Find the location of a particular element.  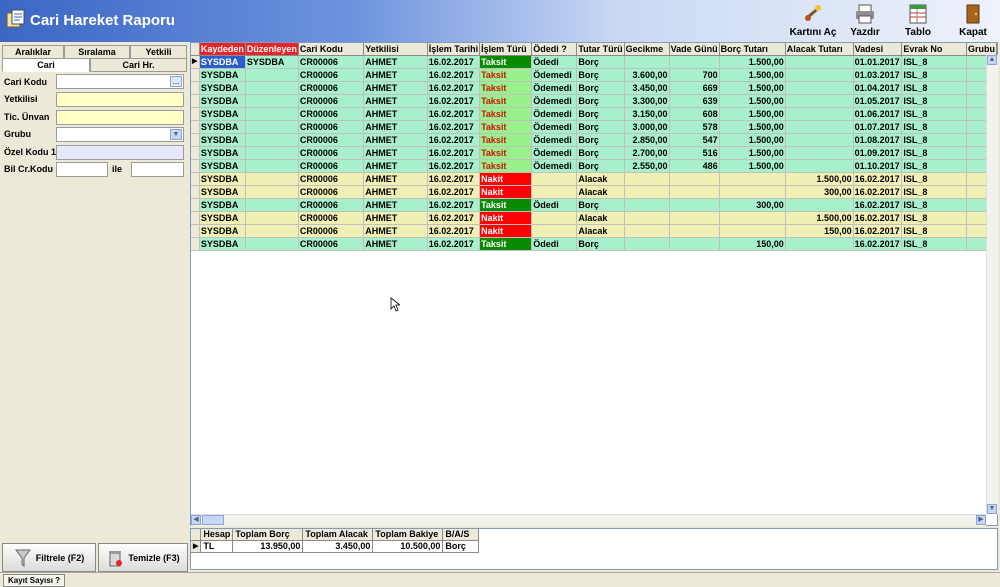

table-button: Tablo is located at coordinates (918, 21).